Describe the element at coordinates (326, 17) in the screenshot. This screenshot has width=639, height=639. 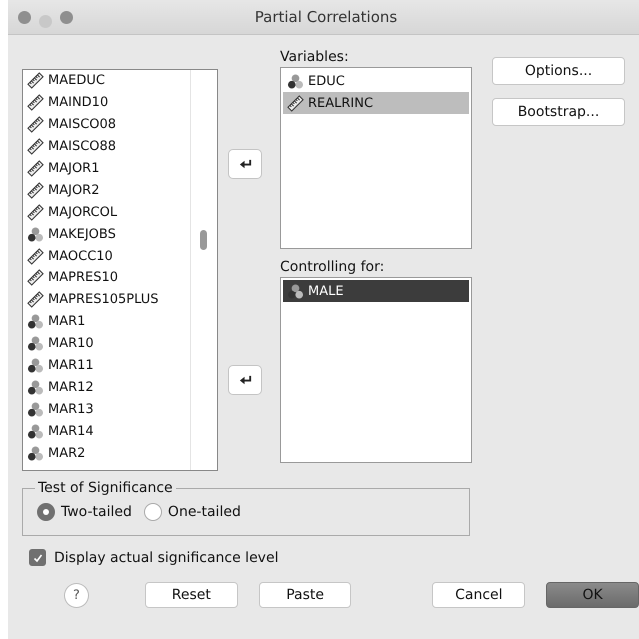
I see `window-title: Partial Correlations` at that location.